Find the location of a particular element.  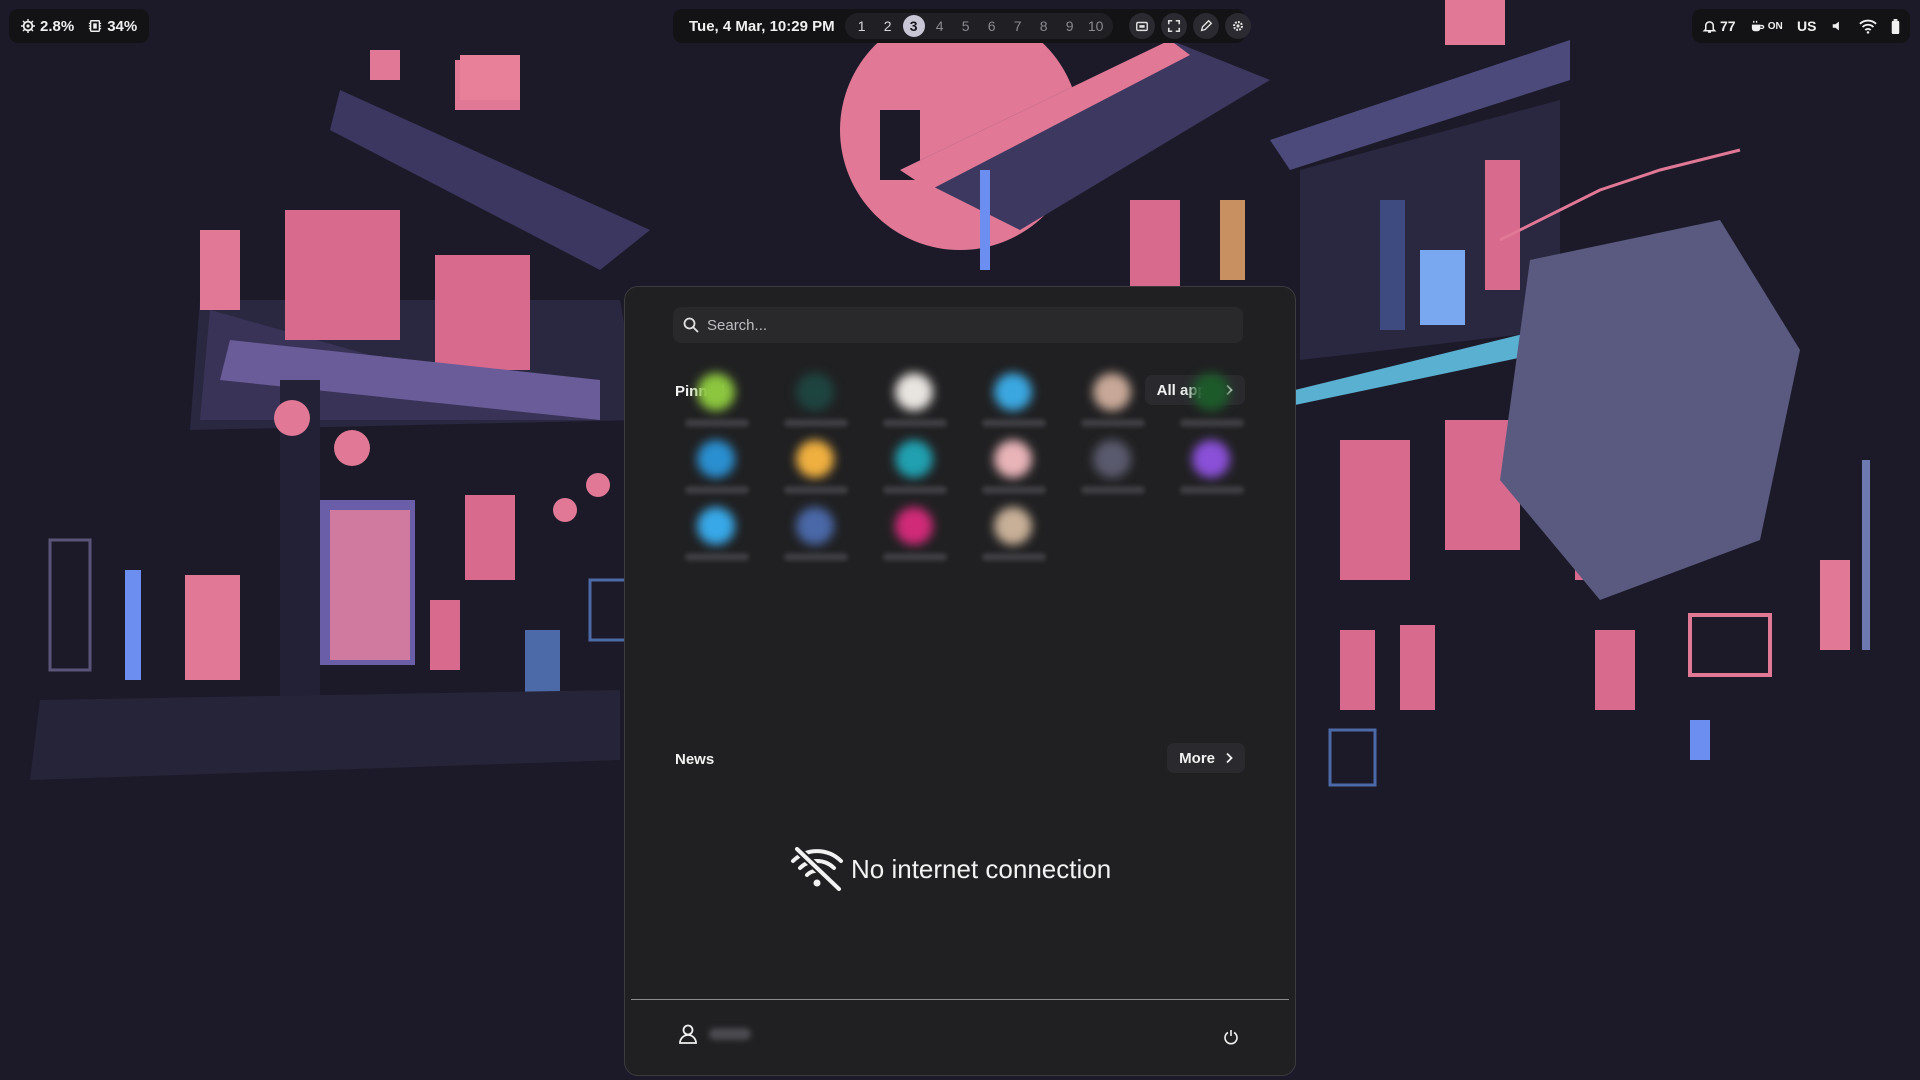

screenshot-button is located at coordinates (1141, 26).